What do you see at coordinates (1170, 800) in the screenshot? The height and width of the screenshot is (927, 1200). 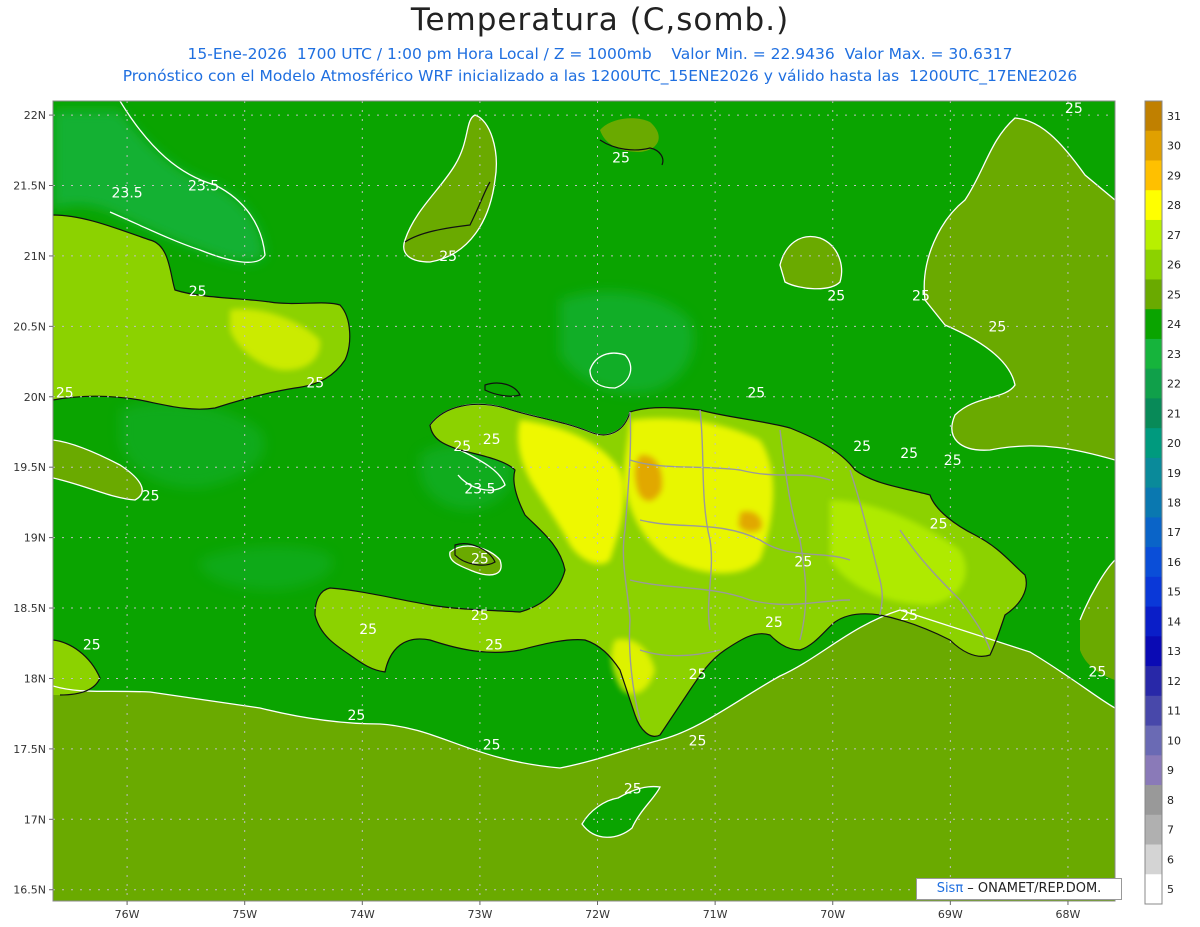 I see `colorbar-label: 8` at bounding box center [1170, 800].